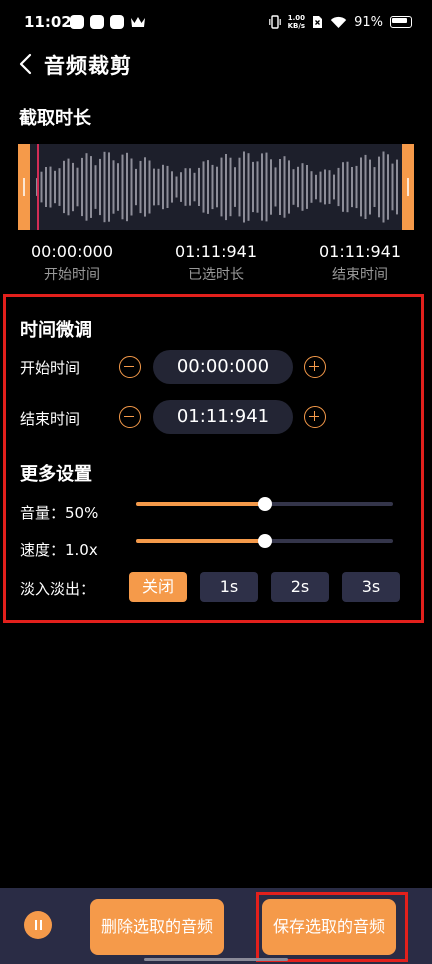 The width and height of the screenshot is (432, 964). I want to click on start-plus-button, so click(315, 367).